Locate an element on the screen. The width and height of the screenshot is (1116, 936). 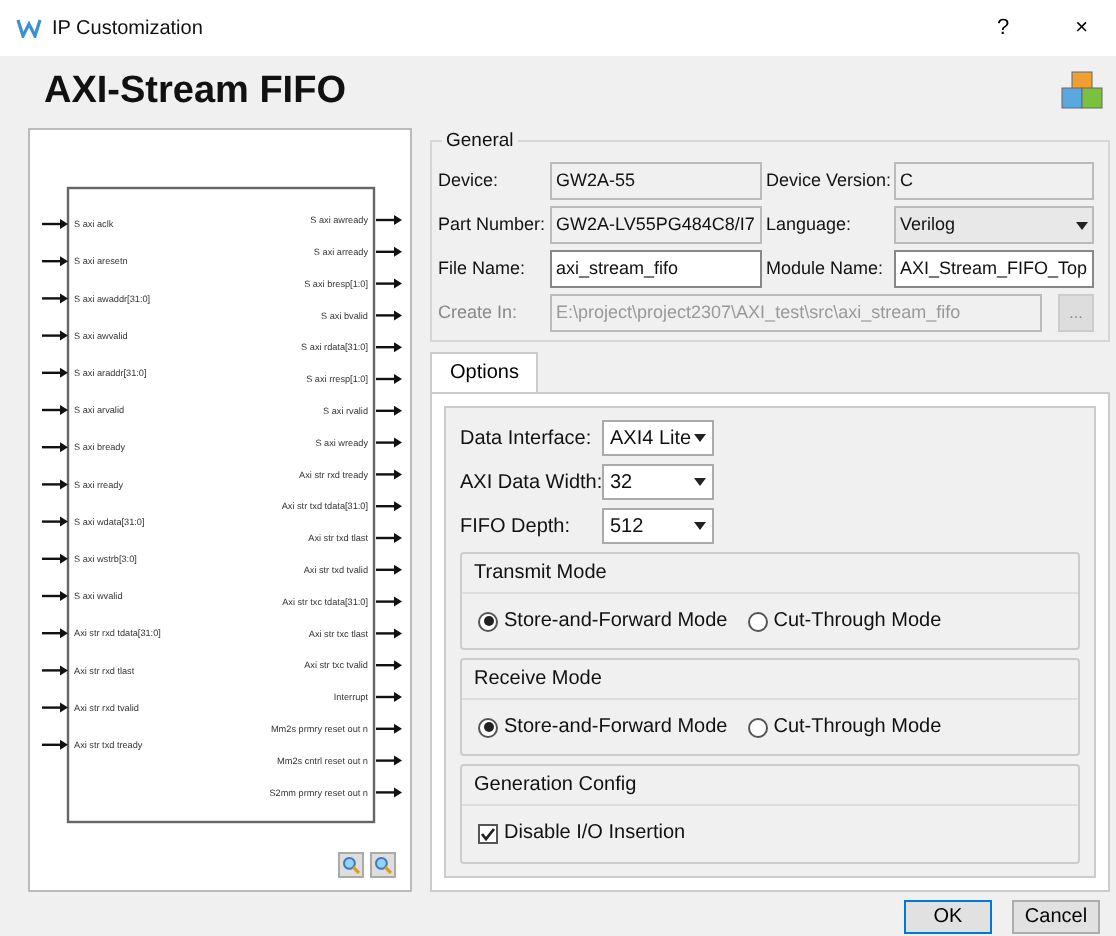
checkbox is located at coordinates (488, 833).